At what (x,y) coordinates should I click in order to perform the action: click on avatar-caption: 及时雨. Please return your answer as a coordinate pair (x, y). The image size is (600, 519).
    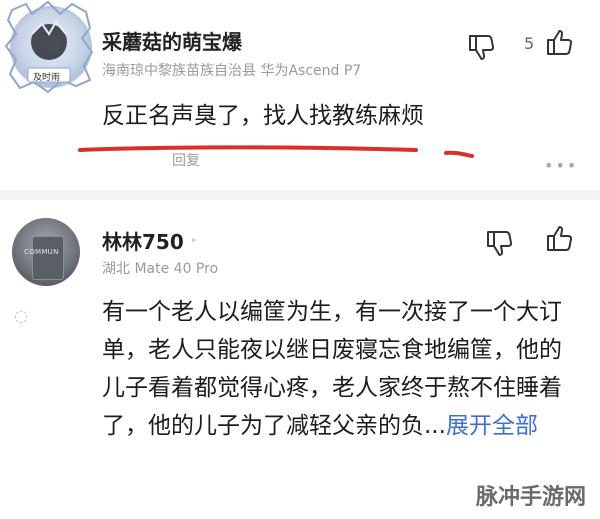
    Looking at the image, I should click on (47, 78).